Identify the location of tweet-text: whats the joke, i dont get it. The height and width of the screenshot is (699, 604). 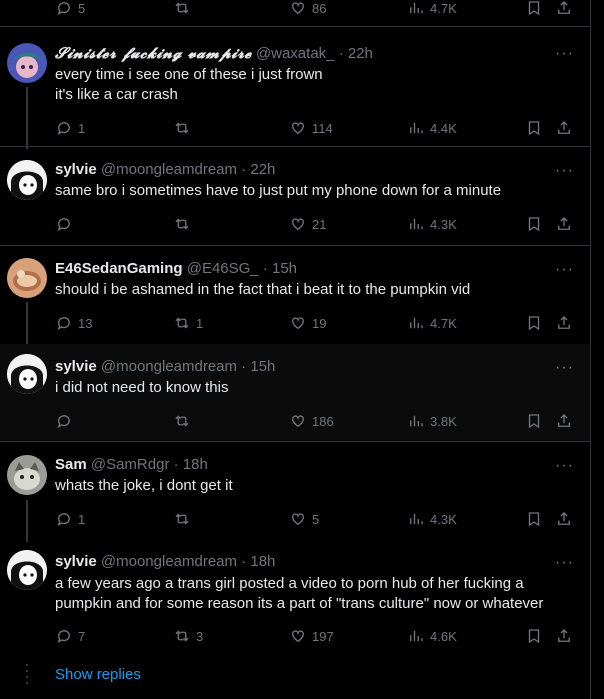
(144, 485).